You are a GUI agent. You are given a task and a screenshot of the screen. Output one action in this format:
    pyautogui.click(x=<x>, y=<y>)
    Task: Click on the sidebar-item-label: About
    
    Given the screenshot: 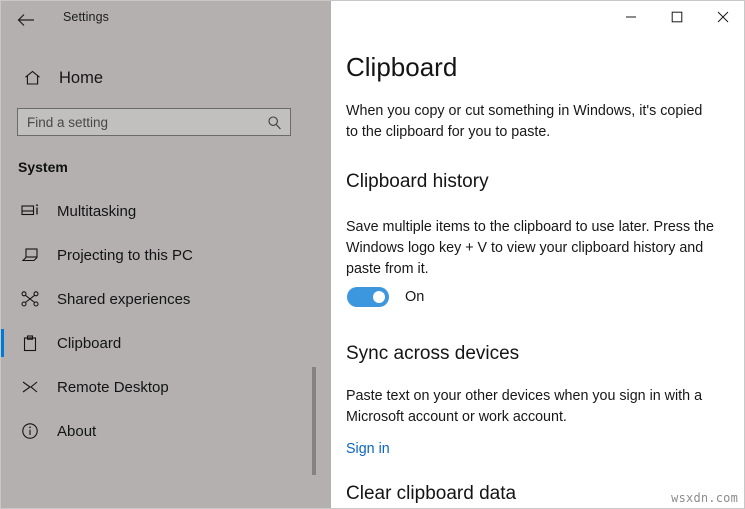 What is the action you would take?
    pyautogui.click(x=77, y=431)
    